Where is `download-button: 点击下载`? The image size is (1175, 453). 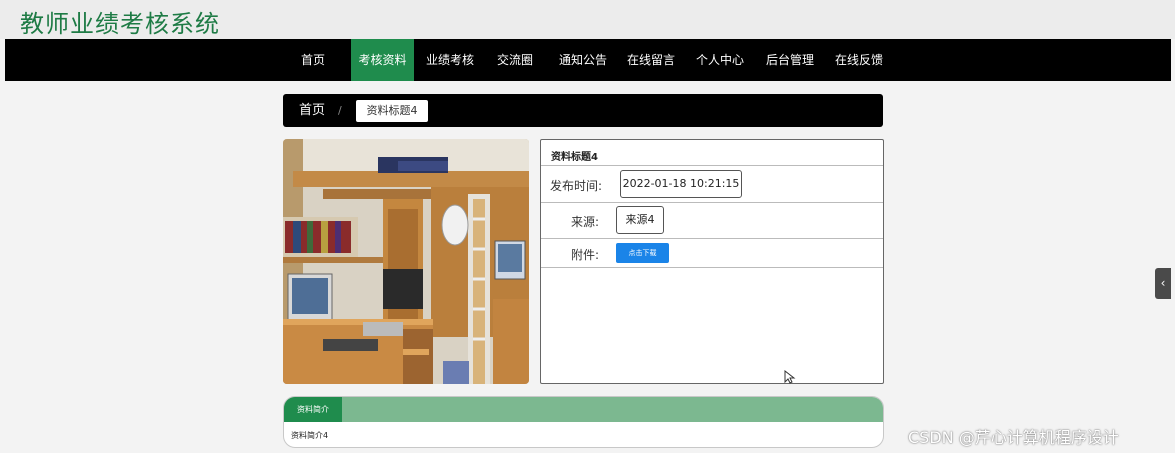
download-button: 点击下载 is located at coordinates (642, 253).